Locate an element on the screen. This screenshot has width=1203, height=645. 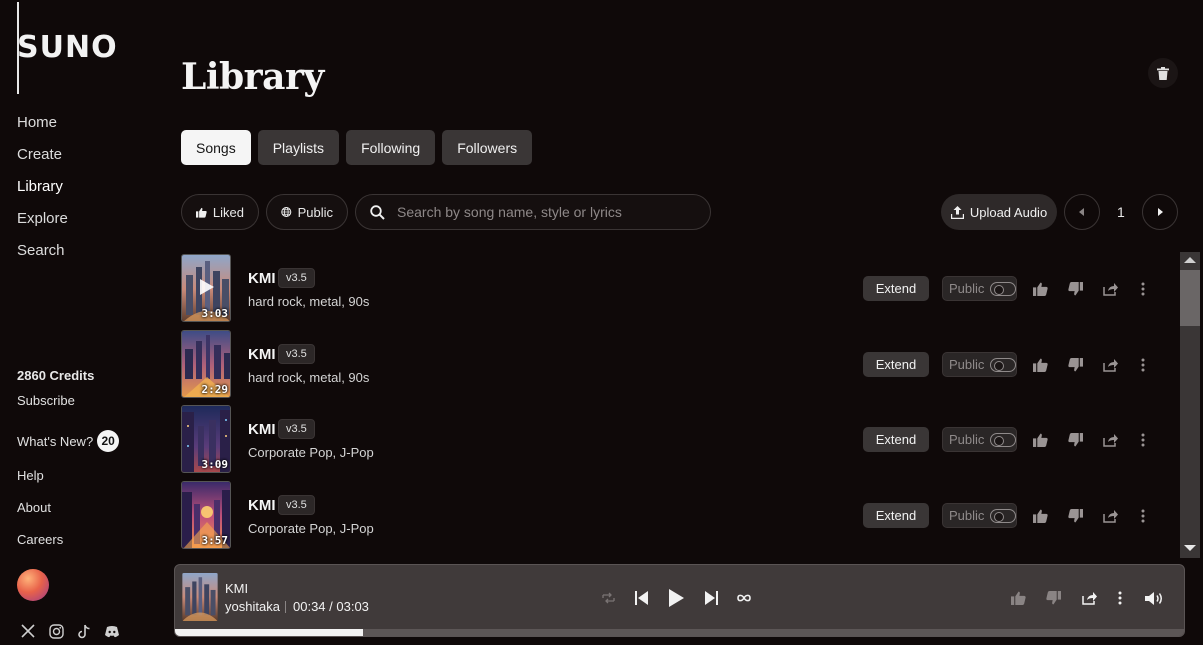
help-link: Help is located at coordinates (30, 475).